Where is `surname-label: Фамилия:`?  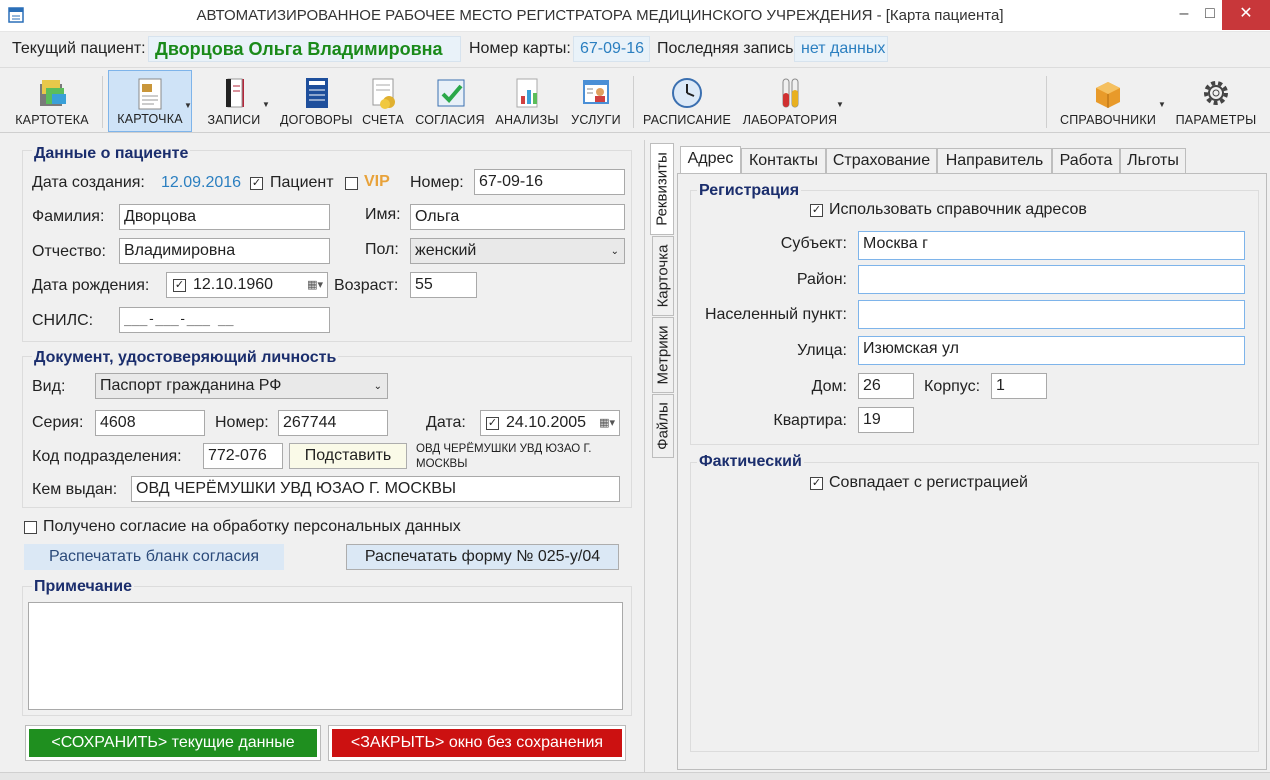
surname-label: Фамилия: is located at coordinates (68, 216).